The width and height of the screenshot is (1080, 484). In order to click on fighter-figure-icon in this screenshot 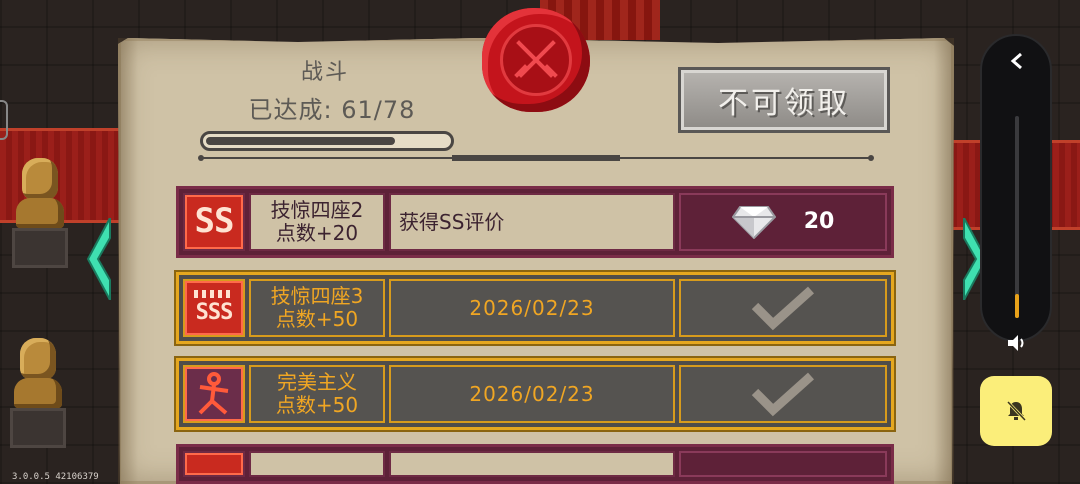, I will do `click(214, 394)`.